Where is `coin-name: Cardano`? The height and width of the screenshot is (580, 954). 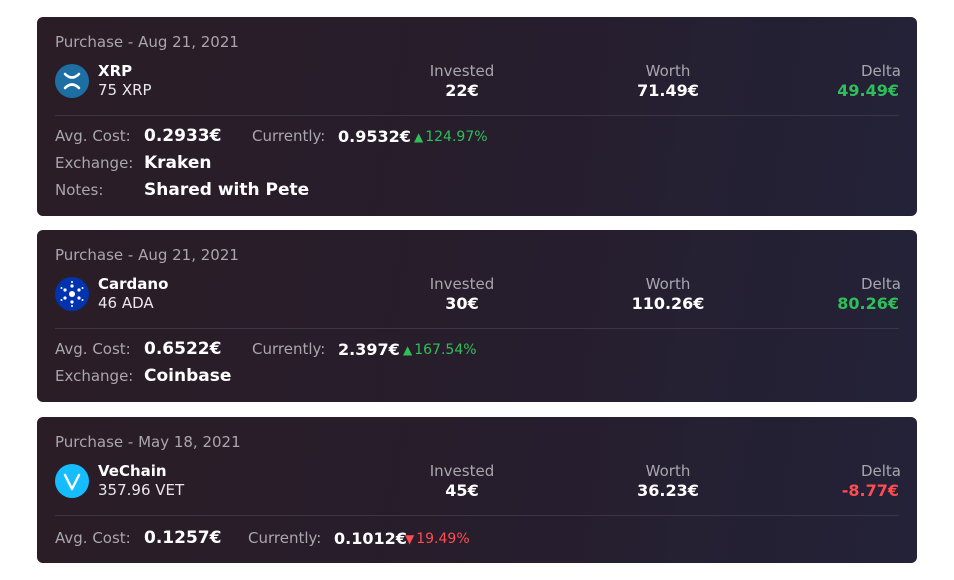 coin-name: Cardano is located at coordinates (133, 284).